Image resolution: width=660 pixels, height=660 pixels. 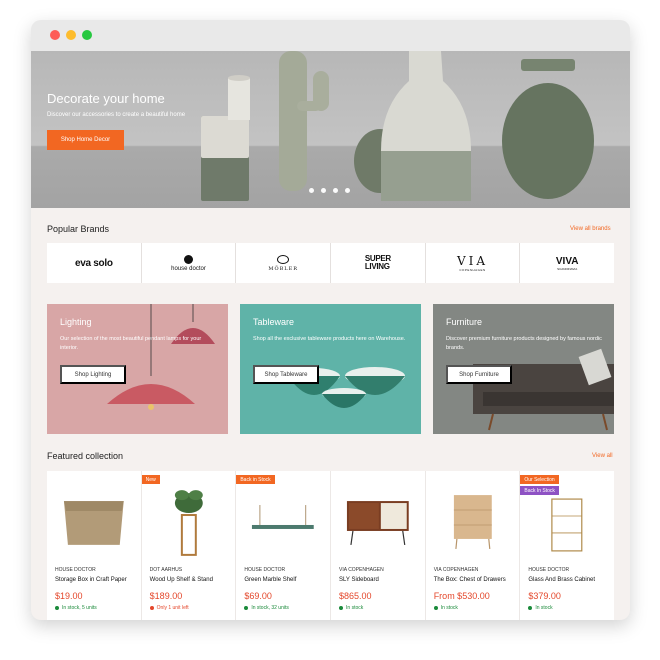 What do you see at coordinates (472, 270) in the screenshot?
I see `via-sub: COPENHAGEN` at bounding box center [472, 270].